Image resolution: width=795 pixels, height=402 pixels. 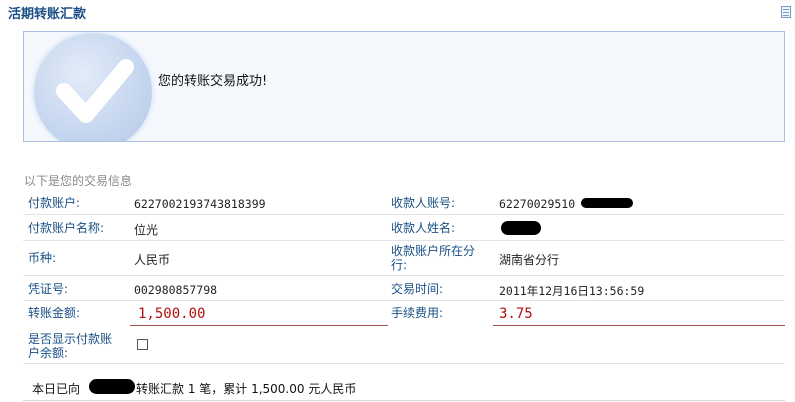 I want to click on payee-branch-label-line2: 行:, so click(x=399, y=265).